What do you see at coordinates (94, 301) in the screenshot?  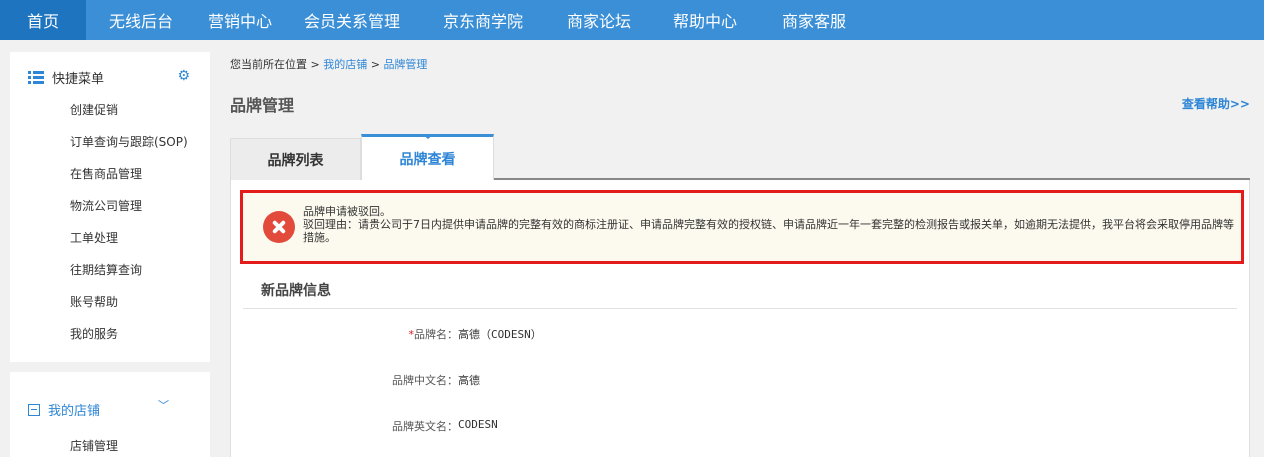 I see `sidebar-item-account-help: 账号帮助` at bounding box center [94, 301].